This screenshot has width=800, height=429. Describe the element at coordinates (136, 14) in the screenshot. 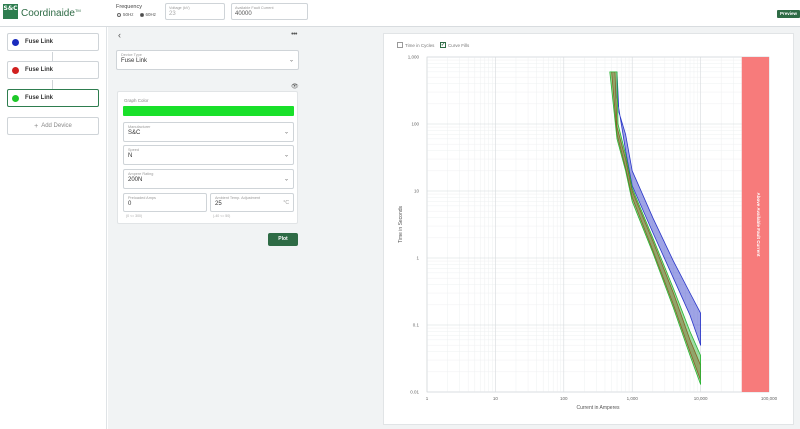

I see `frequency-radio-group: 50Hz 60Hz` at that location.